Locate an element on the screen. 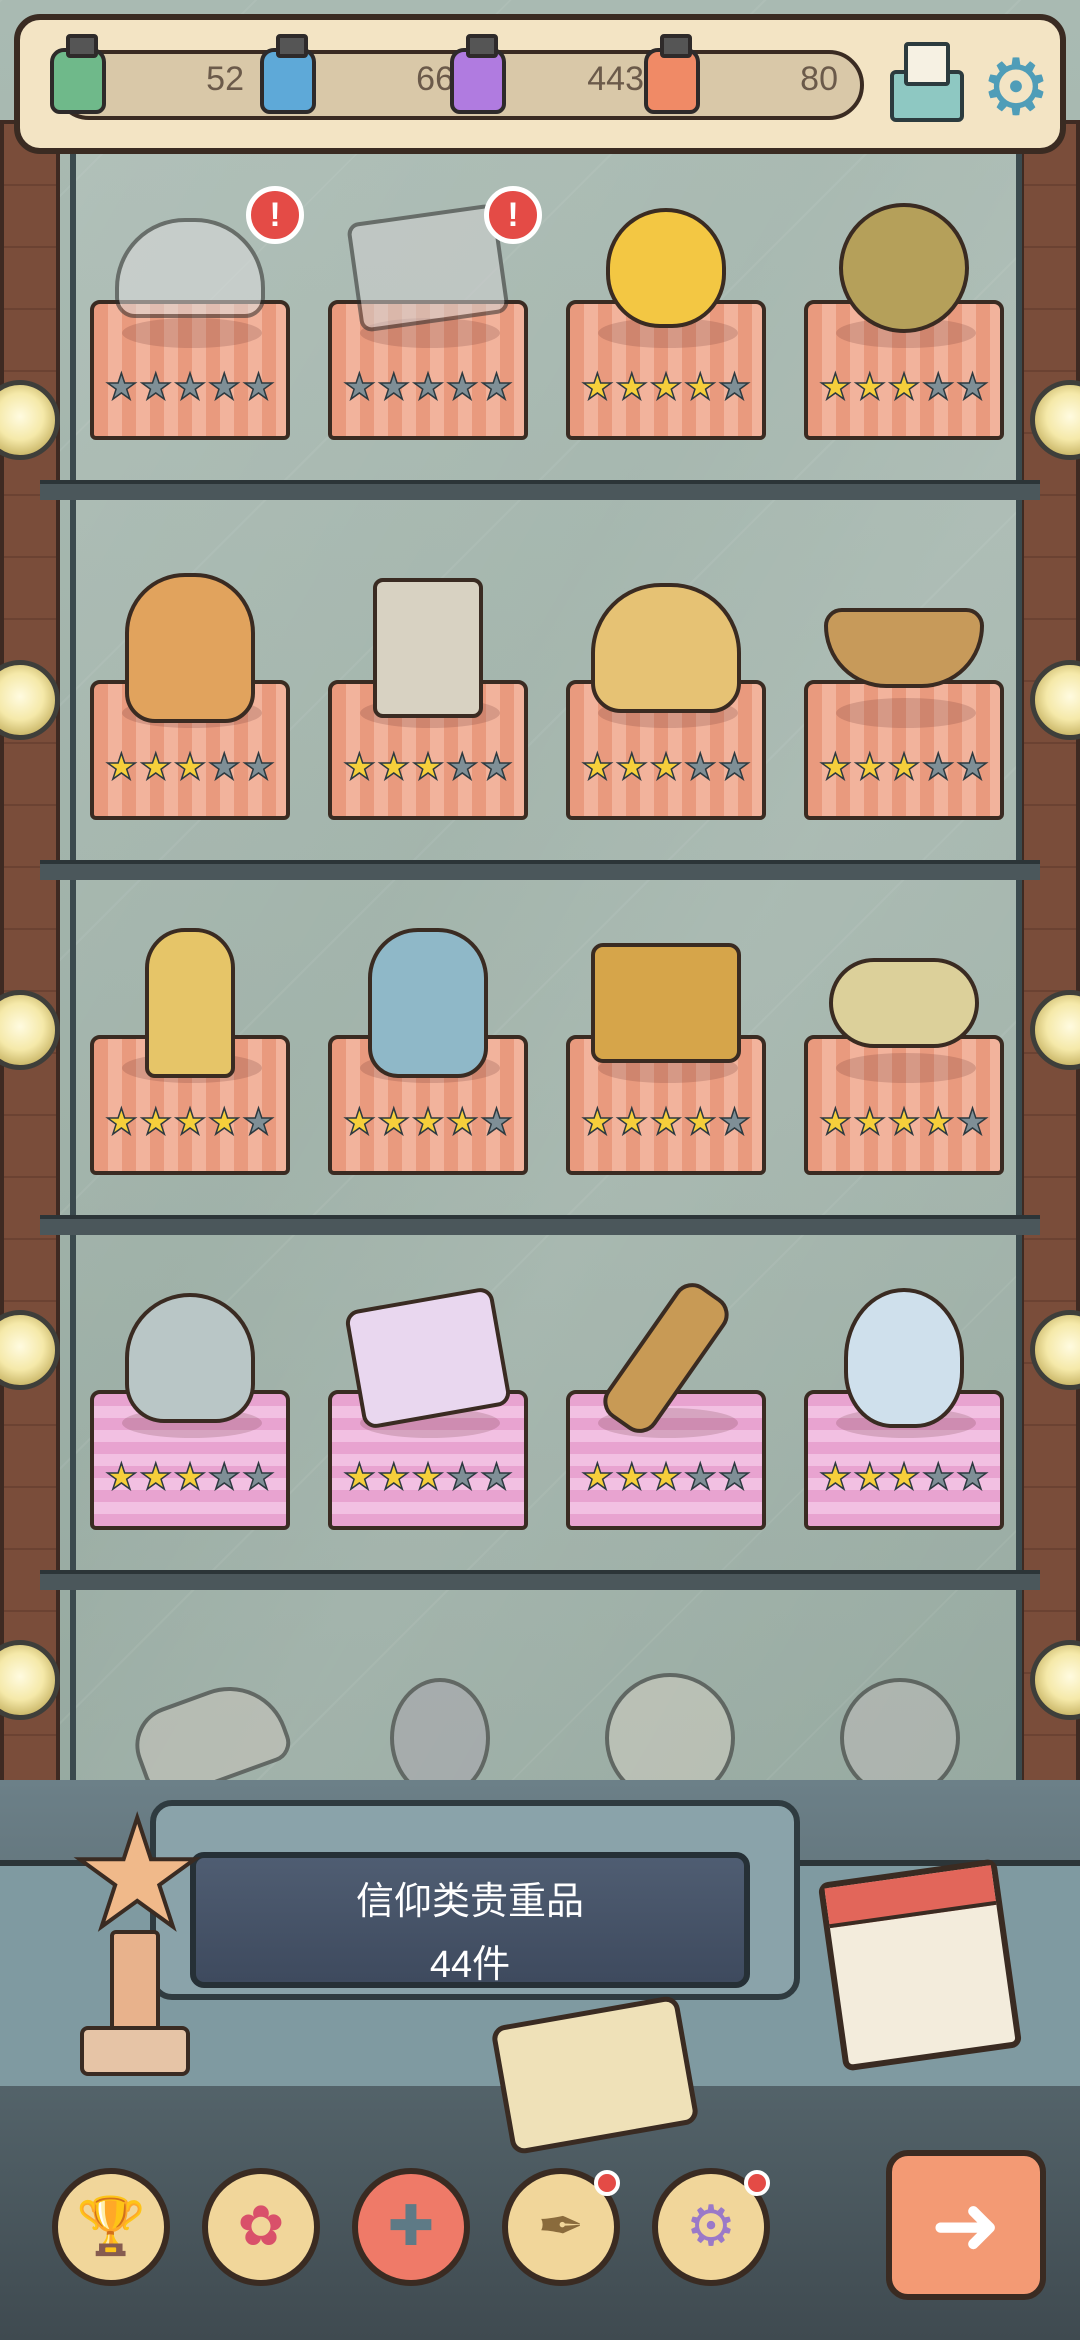 Image resolution: width=1080 pixels, height=2340 pixels. wooden-boat-icon is located at coordinates (904, 648).